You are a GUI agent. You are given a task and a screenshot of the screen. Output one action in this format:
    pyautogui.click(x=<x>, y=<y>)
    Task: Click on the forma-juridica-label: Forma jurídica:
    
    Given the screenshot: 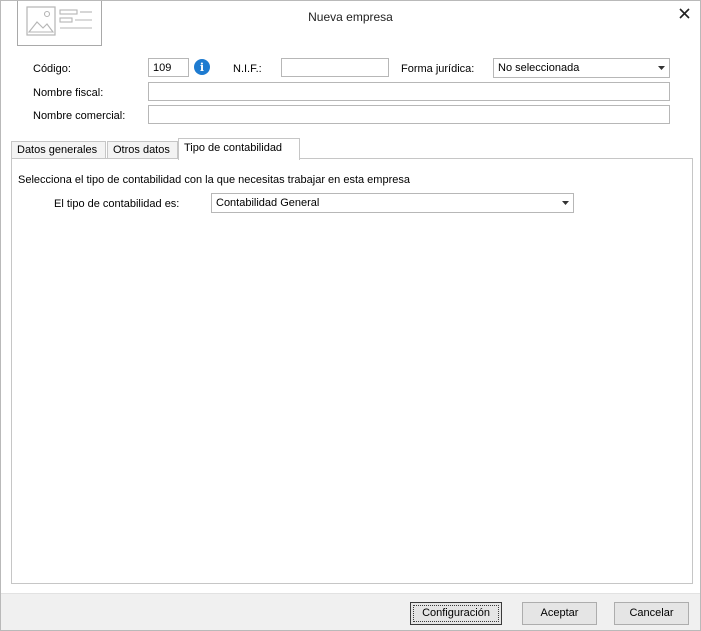 What is the action you would take?
    pyautogui.click(x=438, y=69)
    